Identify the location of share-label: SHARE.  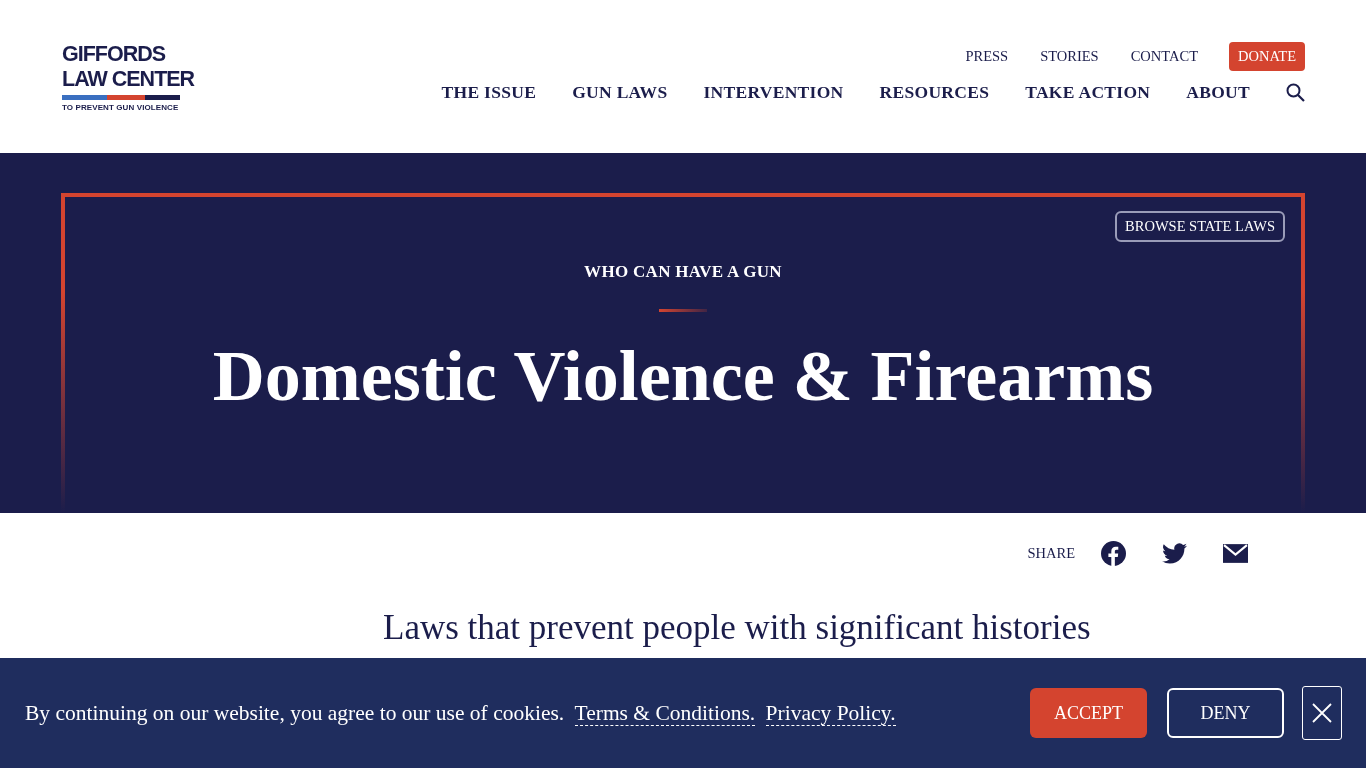
(1051, 553).